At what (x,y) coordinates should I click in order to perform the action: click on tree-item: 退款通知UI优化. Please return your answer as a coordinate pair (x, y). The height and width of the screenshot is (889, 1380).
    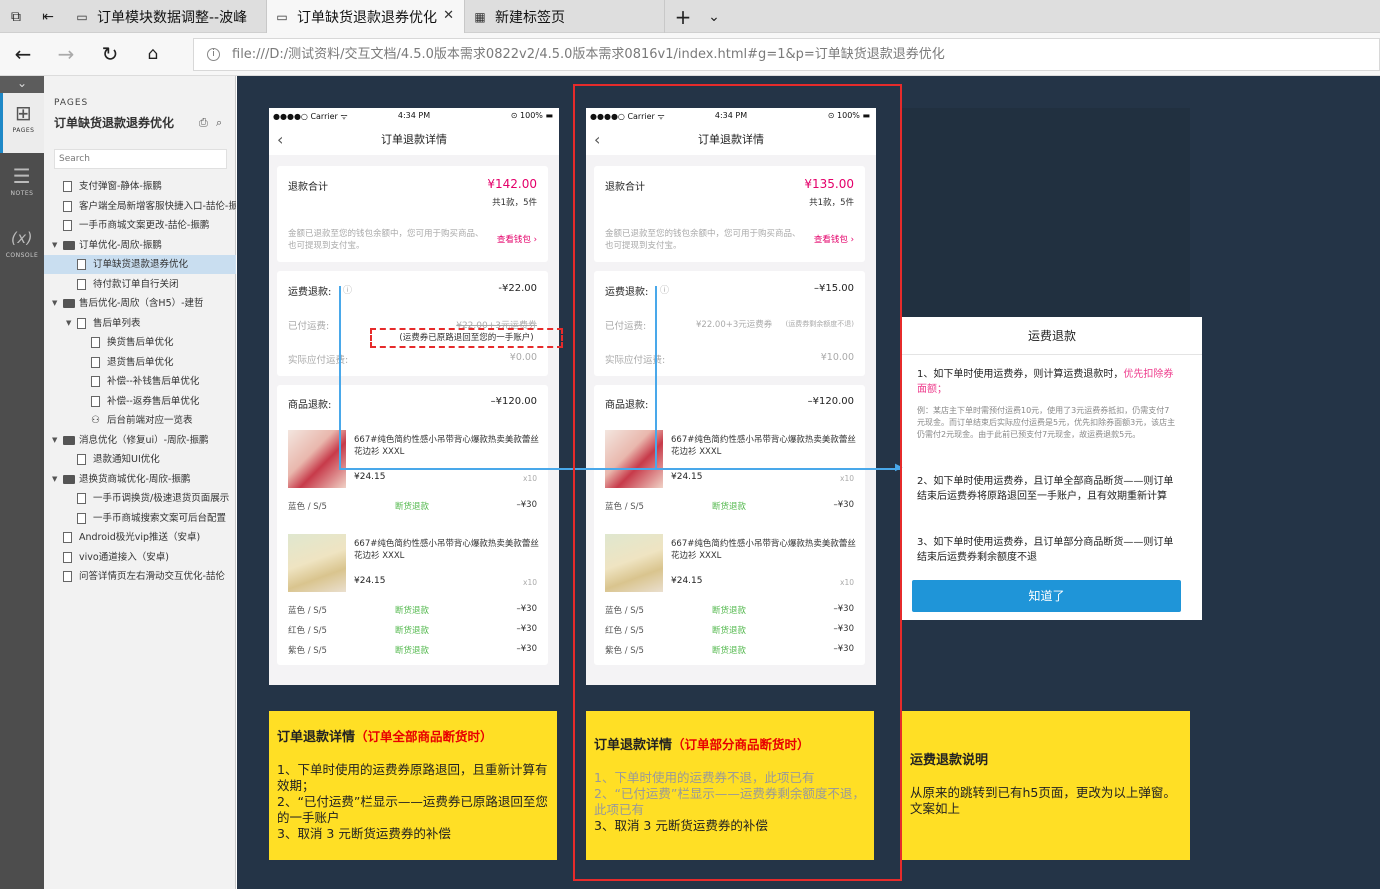
    Looking at the image, I should click on (140, 459).